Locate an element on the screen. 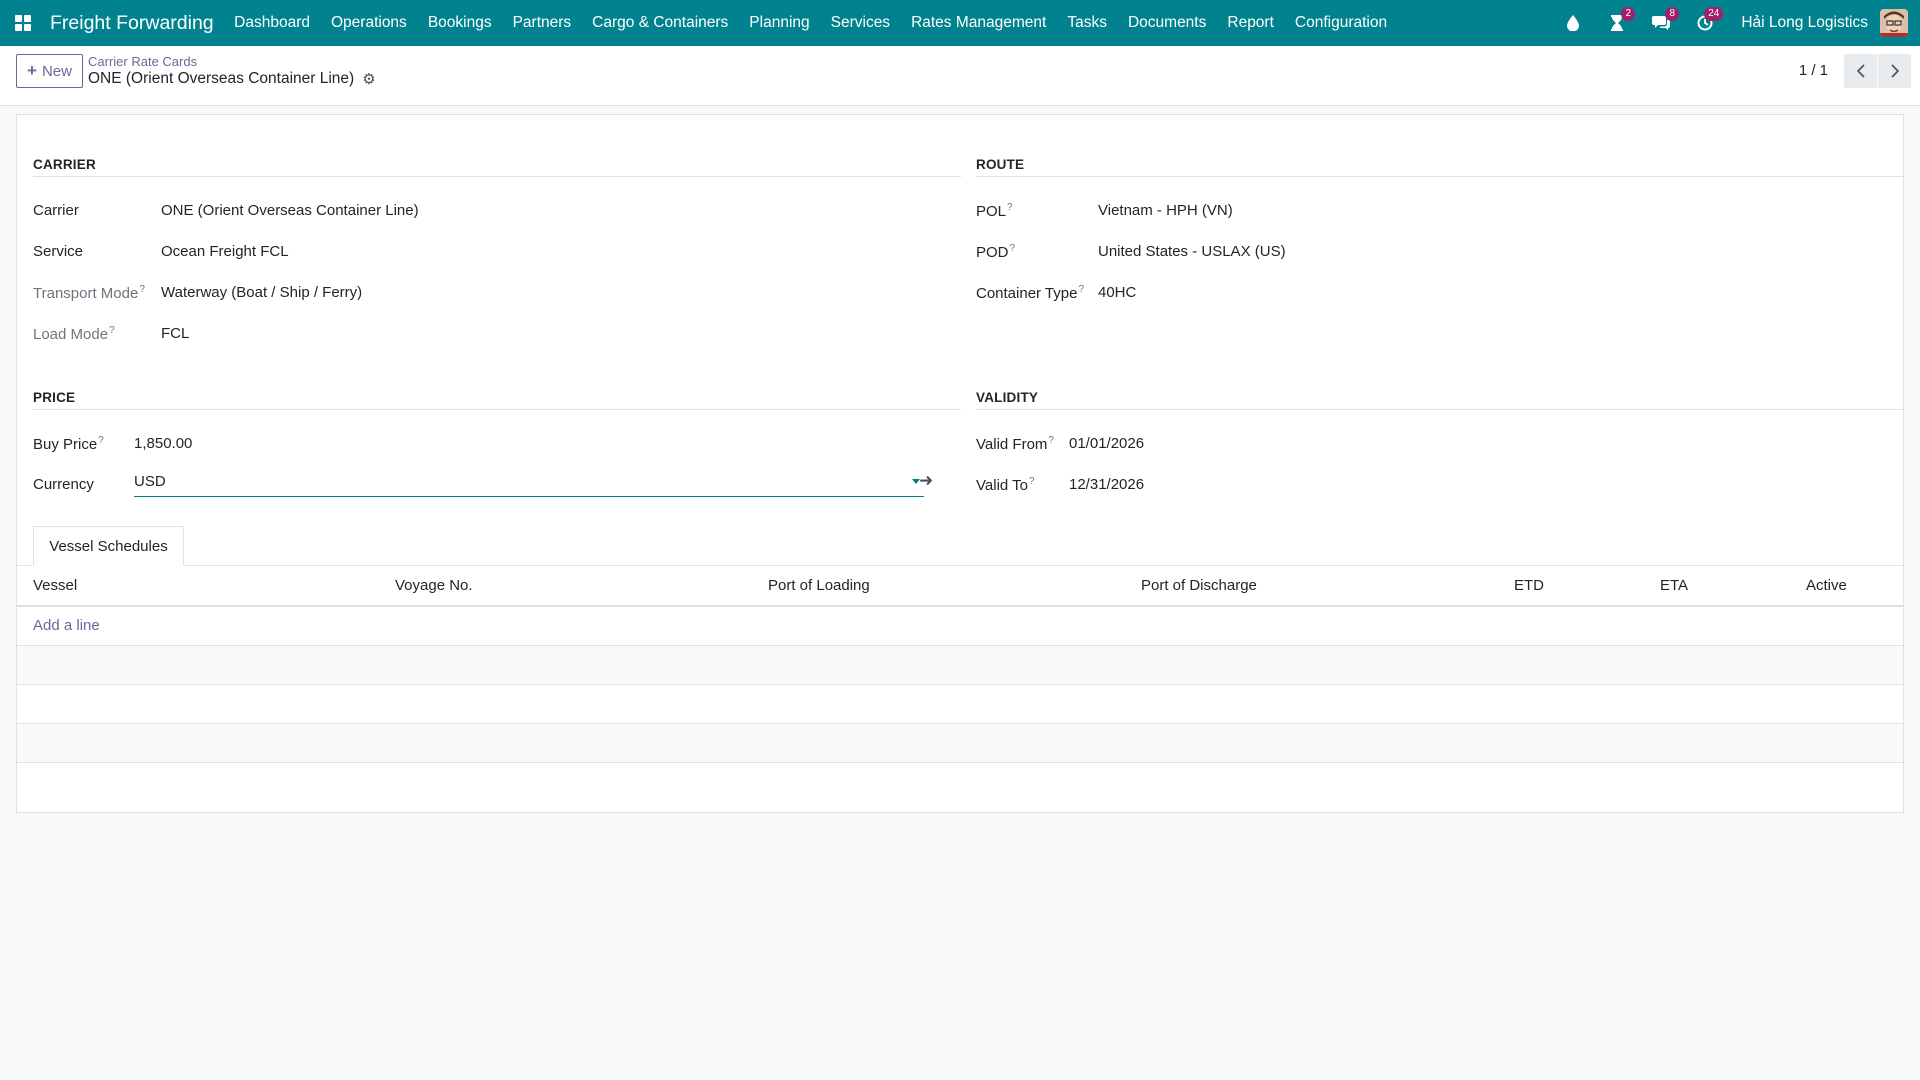 This screenshot has width=1920, height=1080. column-etd: ETD is located at coordinates (1529, 585).